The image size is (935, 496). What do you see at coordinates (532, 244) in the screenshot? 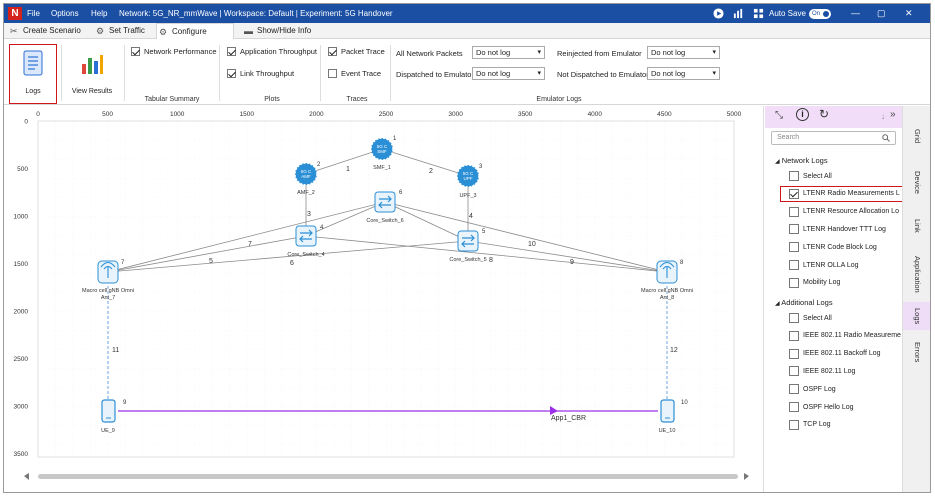
I see `link-label-10: 10` at bounding box center [532, 244].